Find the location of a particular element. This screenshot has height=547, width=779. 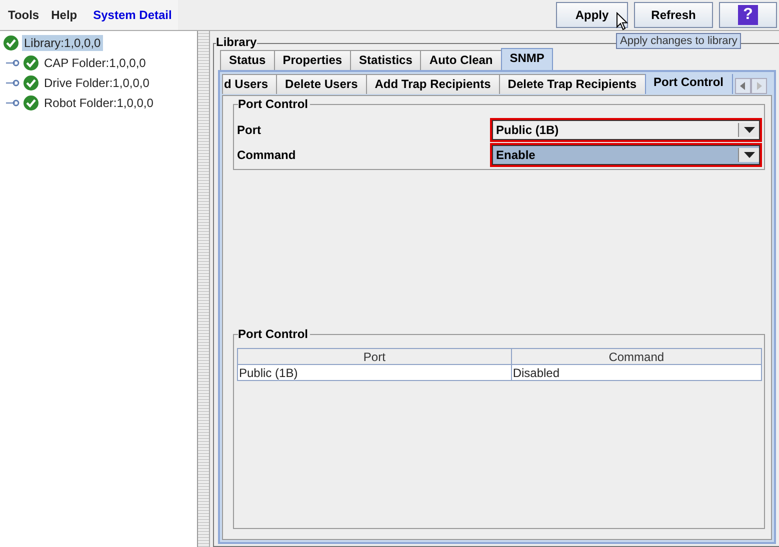

right-arrow-icon is located at coordinates (759, 86).